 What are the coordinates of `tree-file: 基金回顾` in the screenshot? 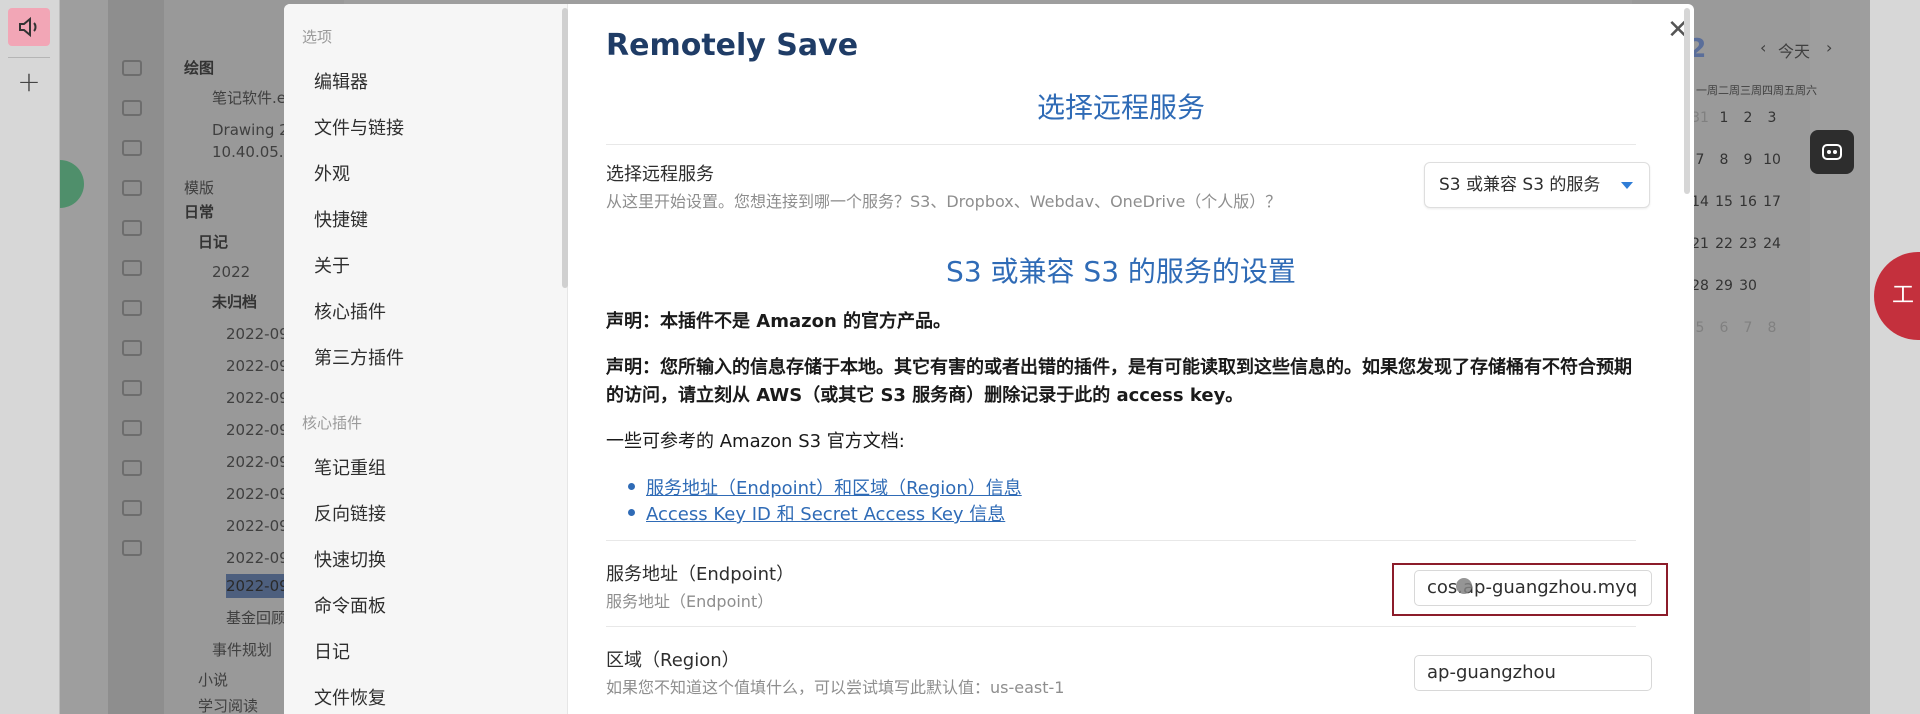 It's located at (256, 618).